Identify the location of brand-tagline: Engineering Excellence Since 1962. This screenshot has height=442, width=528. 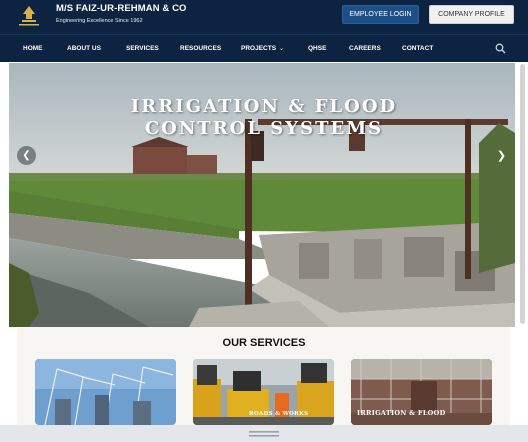
(99, 21).